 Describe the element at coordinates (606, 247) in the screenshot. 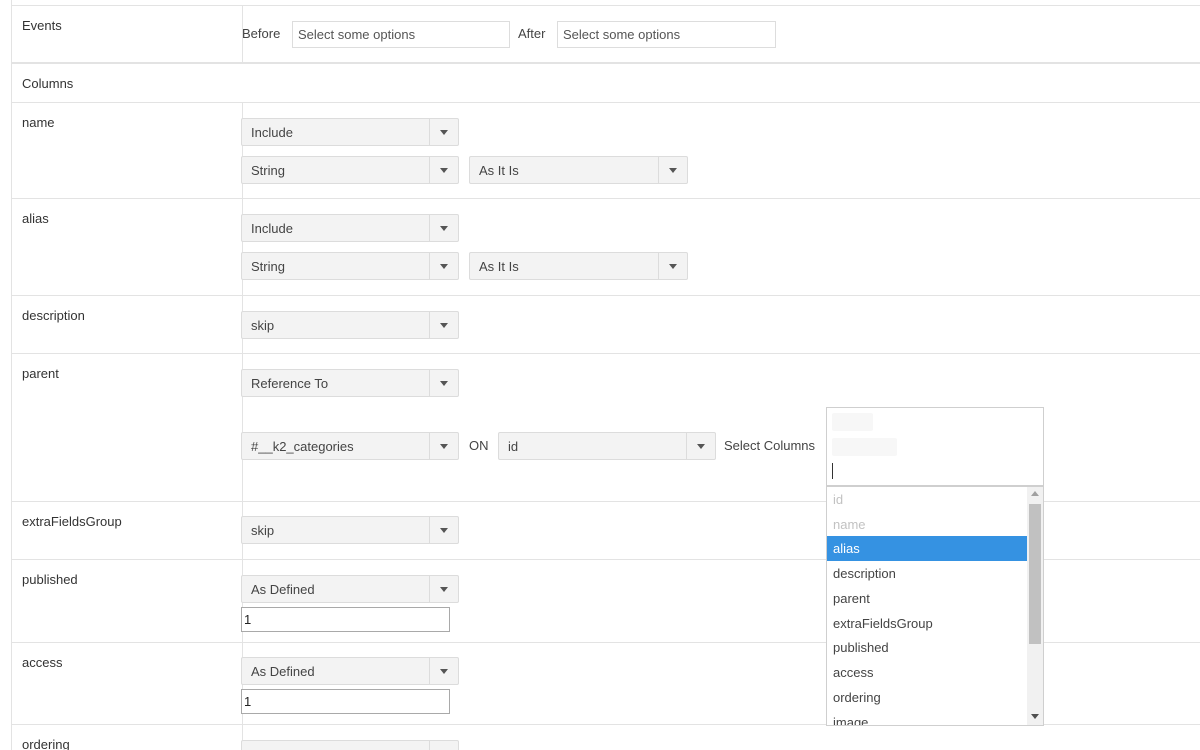

I see `column-row-alias: alias Include String As It Is` at that location.